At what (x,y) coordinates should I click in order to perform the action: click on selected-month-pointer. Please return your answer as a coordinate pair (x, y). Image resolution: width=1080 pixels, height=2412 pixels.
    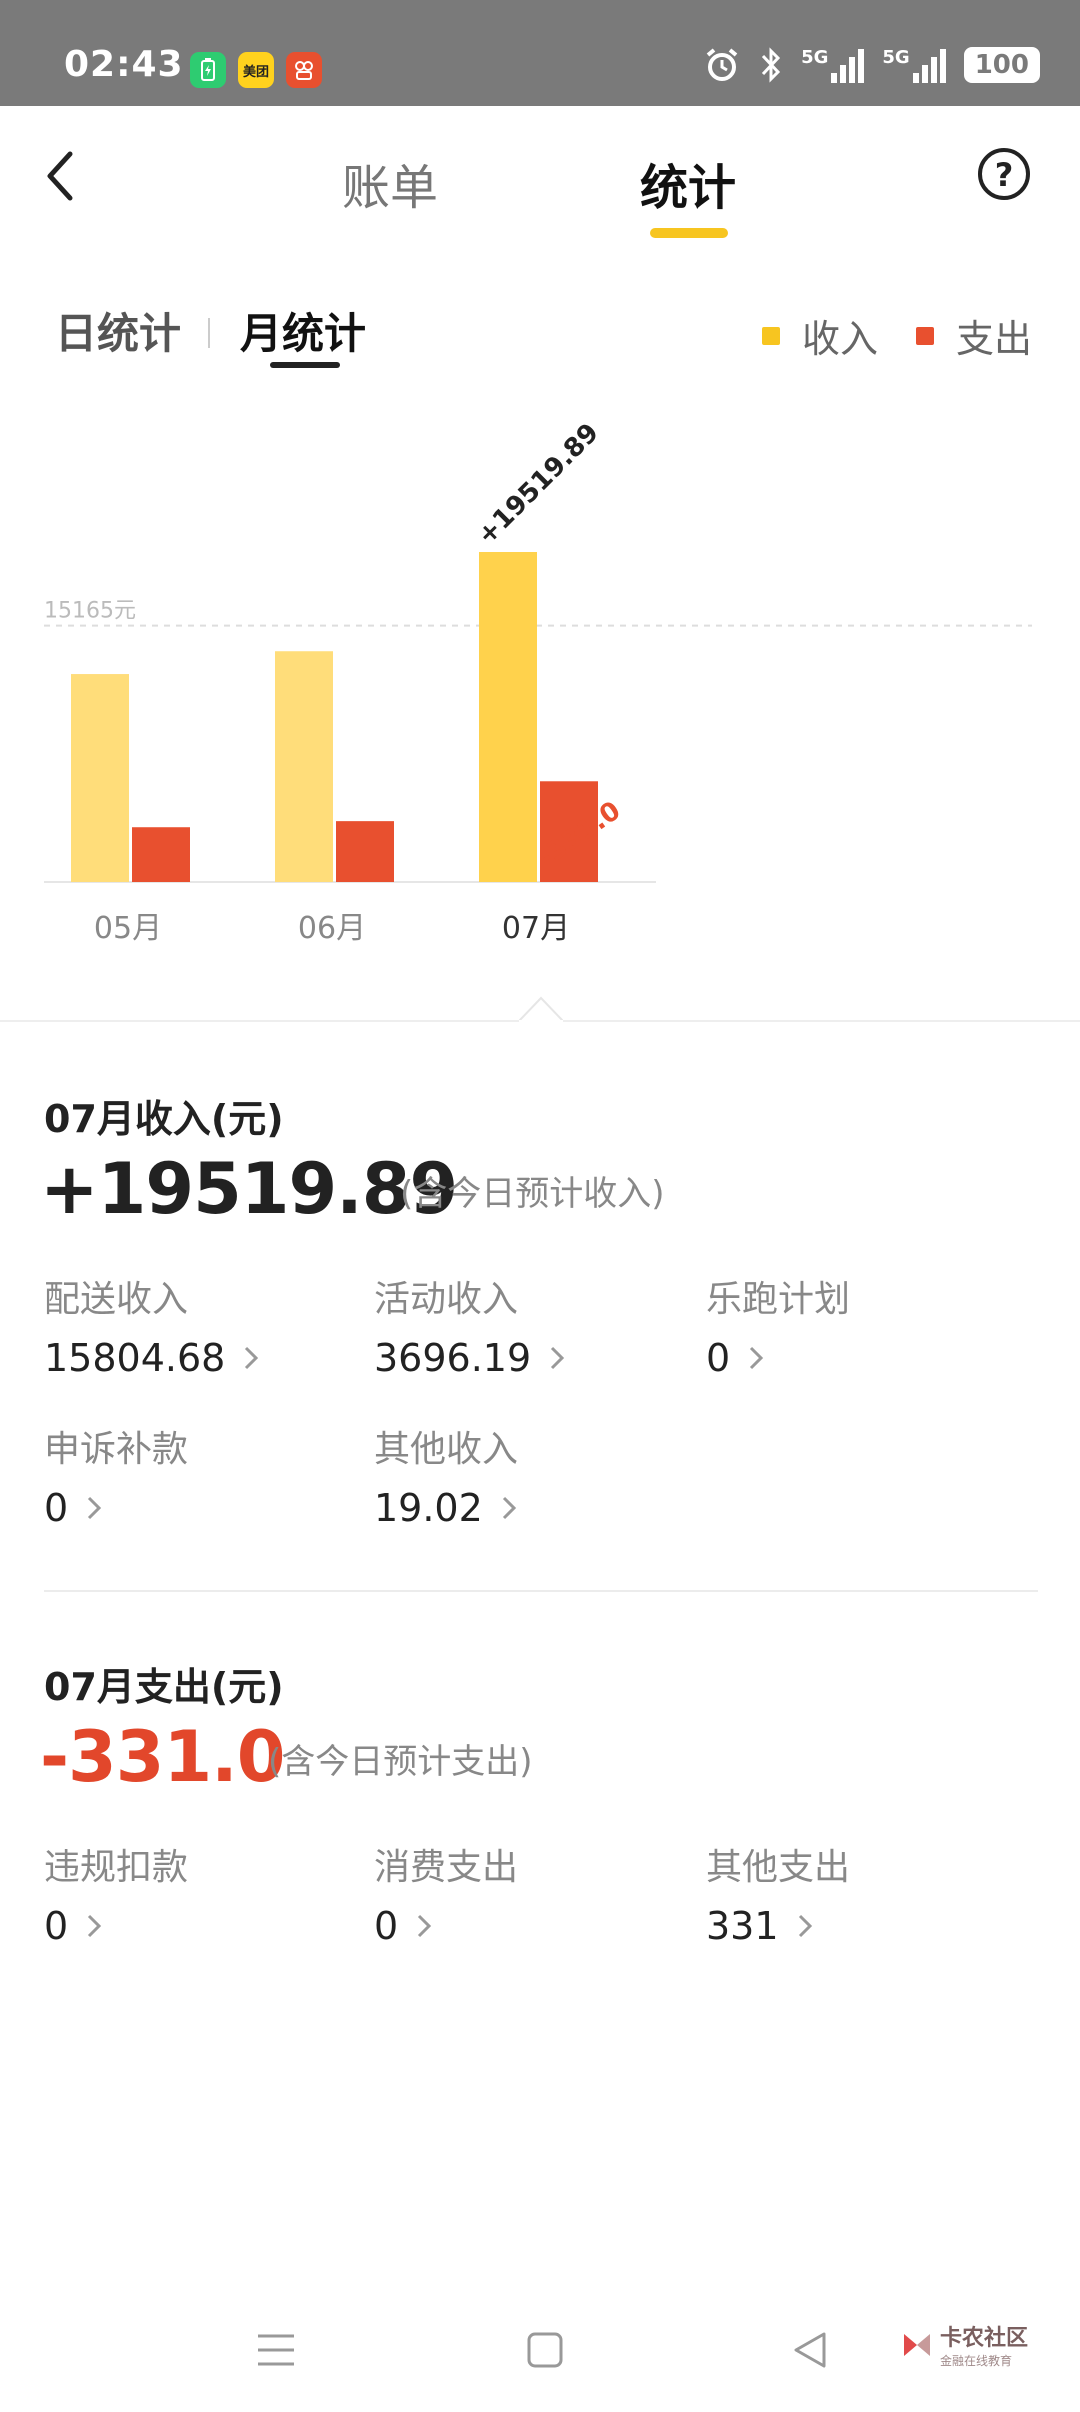
    Looking at the image, I should click on (541, 1009).